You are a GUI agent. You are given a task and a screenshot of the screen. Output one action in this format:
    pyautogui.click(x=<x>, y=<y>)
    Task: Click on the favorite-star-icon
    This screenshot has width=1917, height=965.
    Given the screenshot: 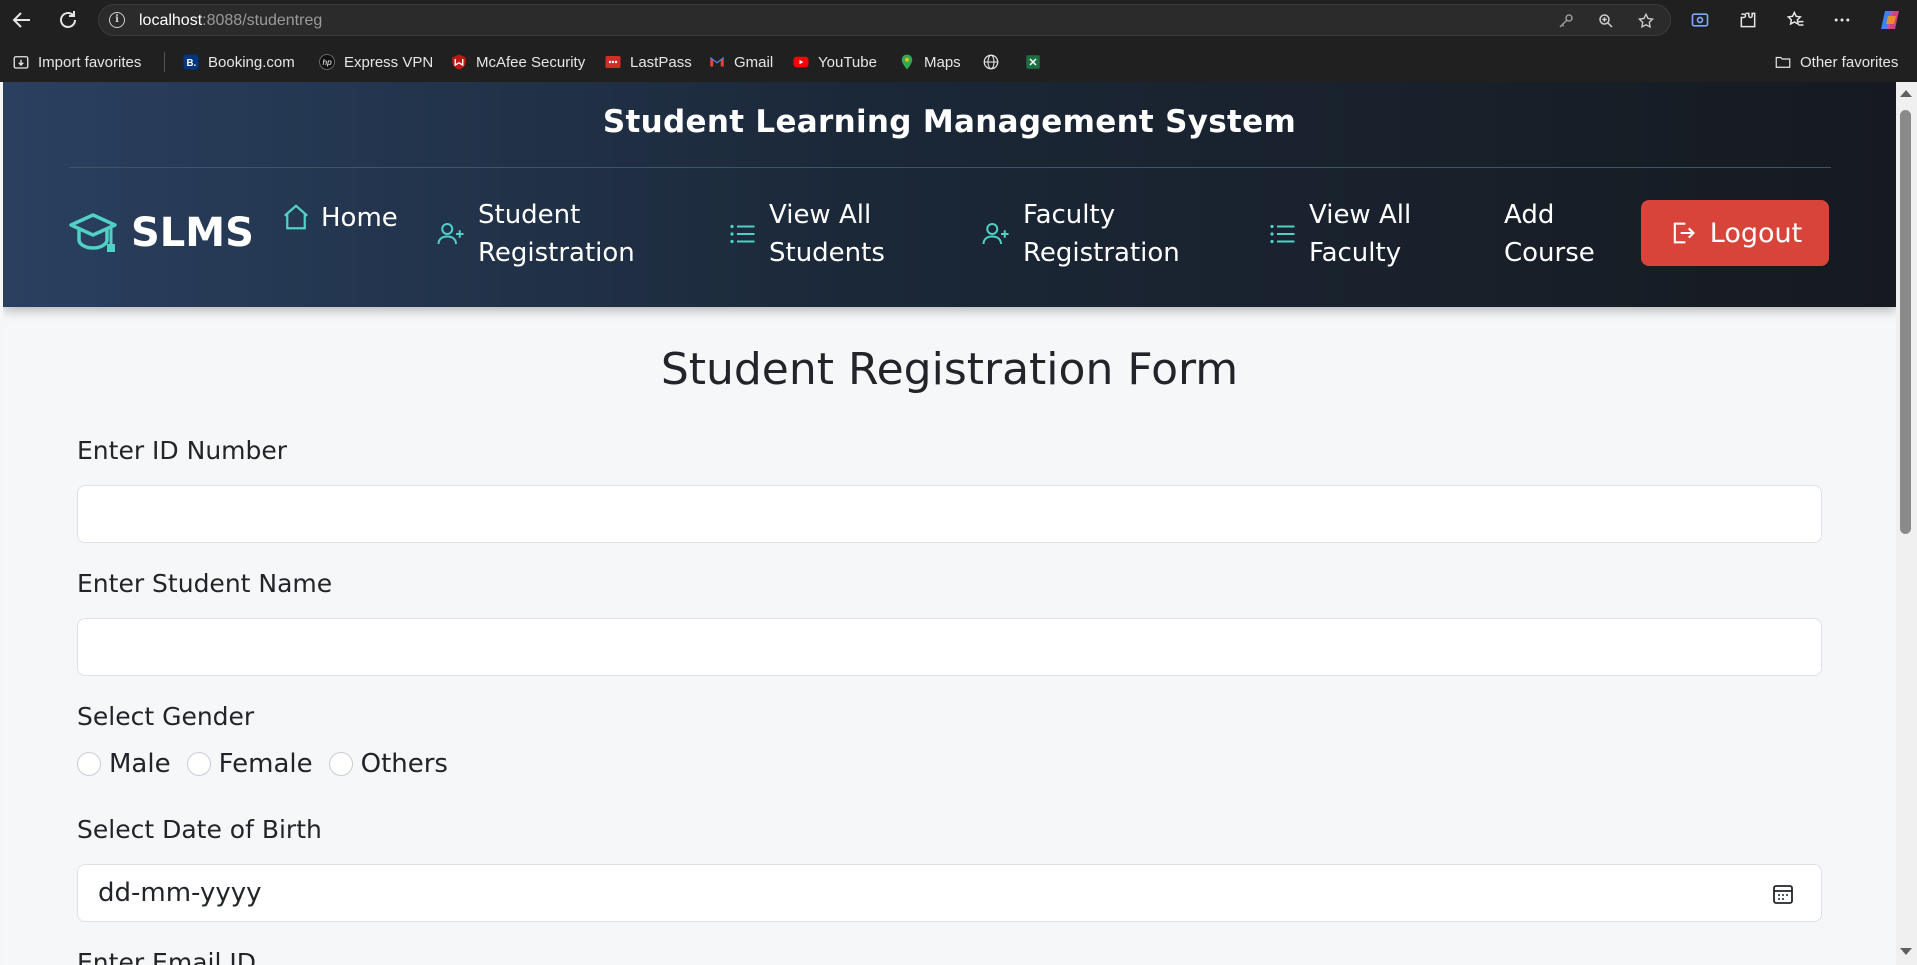 What is the action you would take?
    pyautogui.click(x=1646, y=21)
    